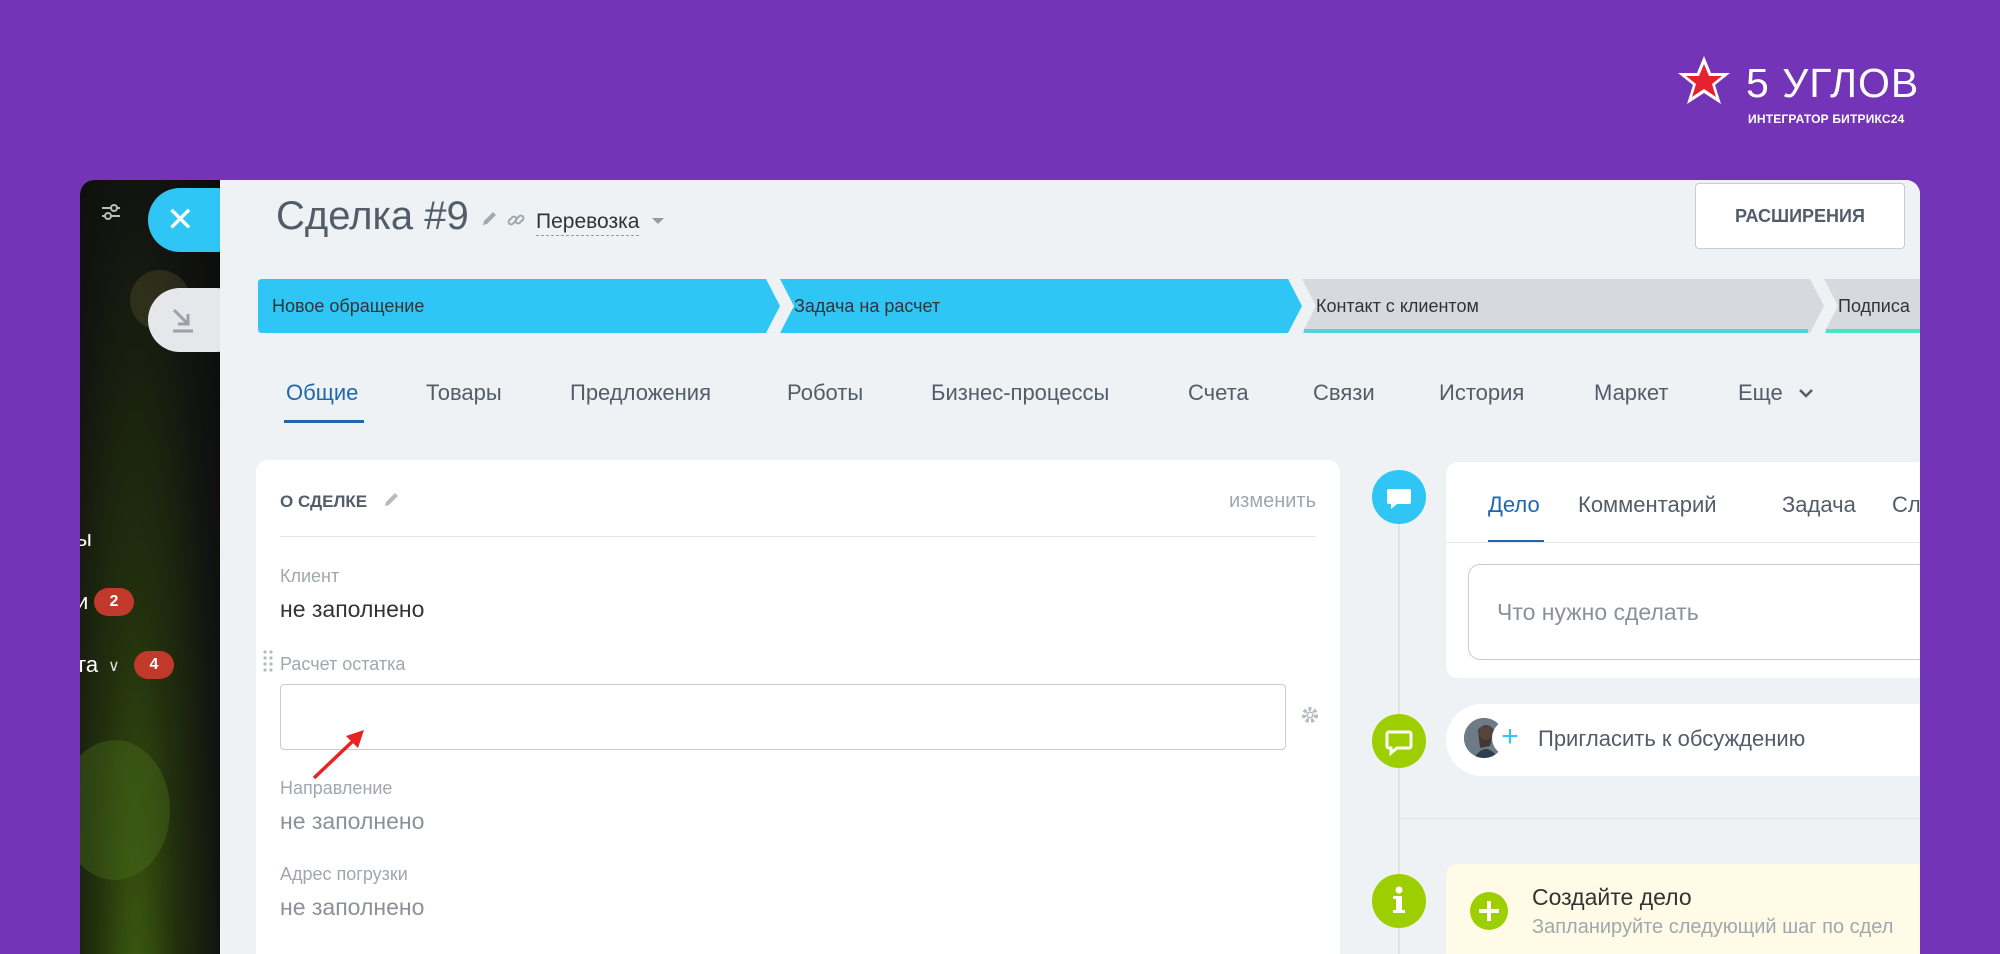 Image resolution: width=2000 pixels, height=954 pixels. Describe the element at coordinates (516, 220) in the screenshot. I see `link-icon` at that location.